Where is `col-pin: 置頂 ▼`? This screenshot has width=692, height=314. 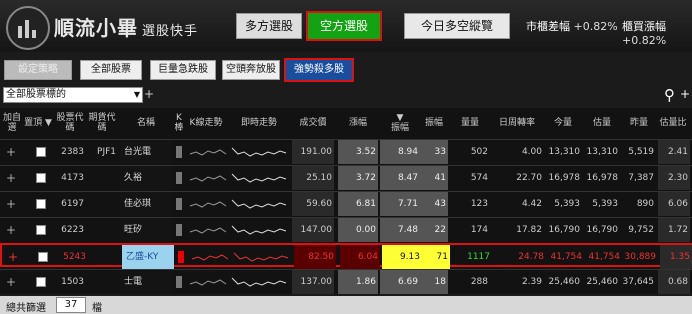 col-pin: 置頂 ▼ is located at coordinates (38, 123).